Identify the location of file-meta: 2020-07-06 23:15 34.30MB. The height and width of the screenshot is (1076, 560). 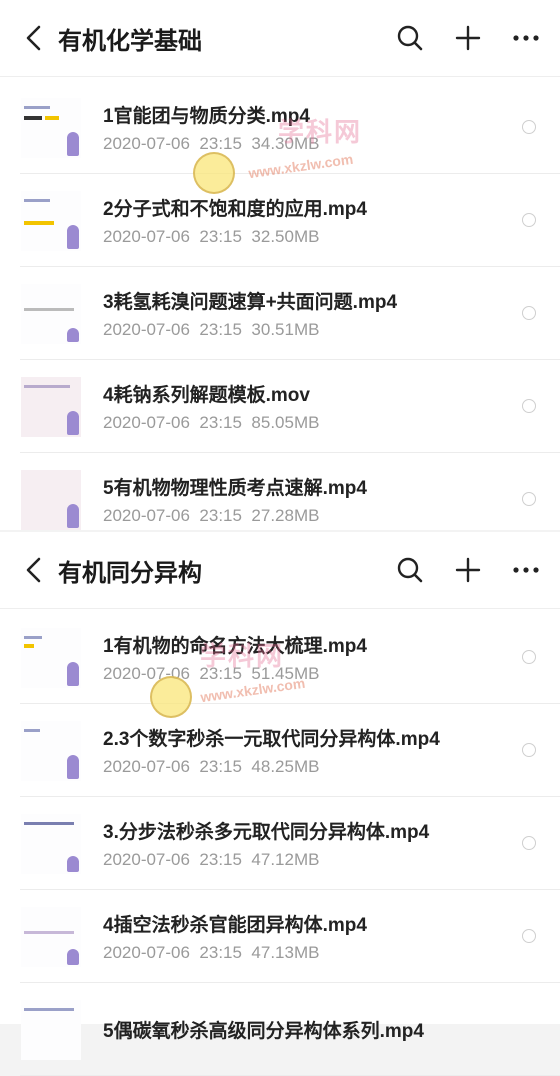
(211, 143).